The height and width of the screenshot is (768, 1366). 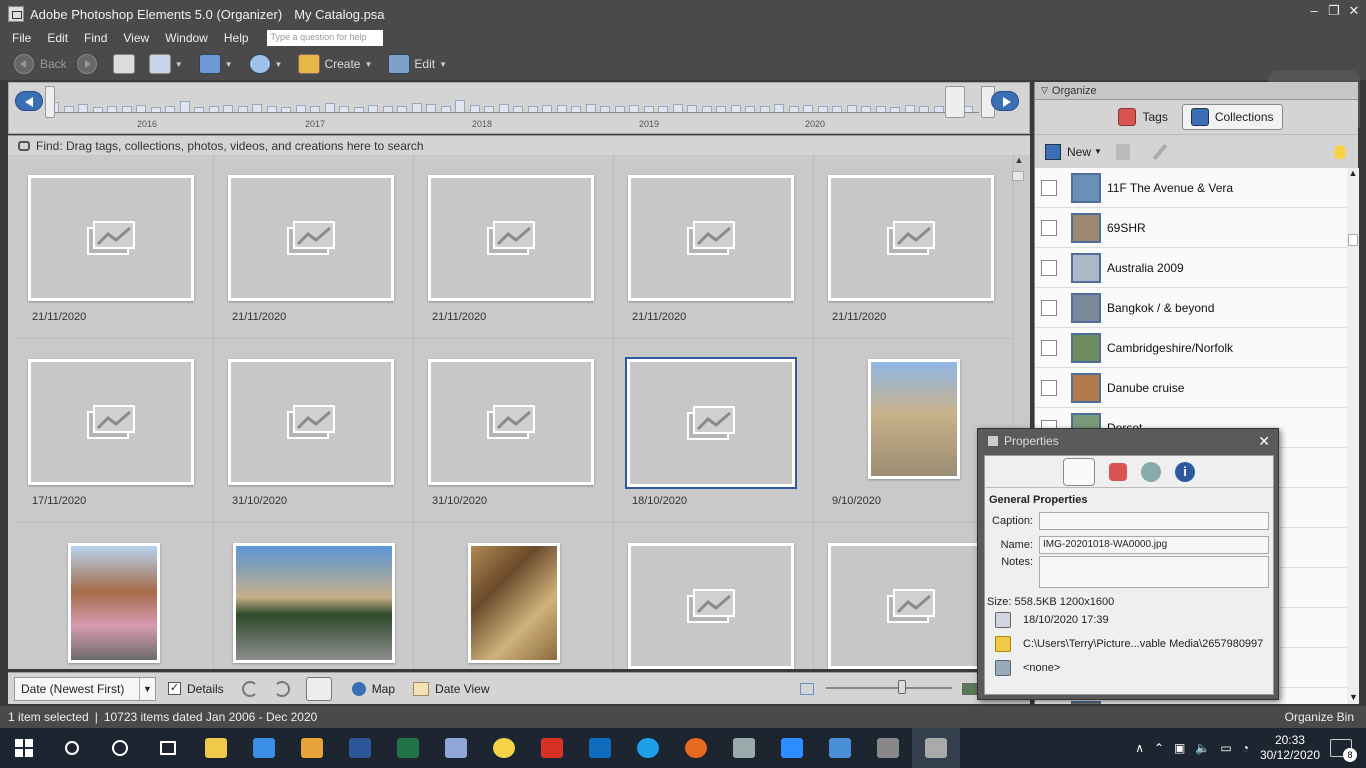 What do you see at coordinates (408, 748) in the screenshot?
I see `taskbar-excel` at bounding box center [408, 748].